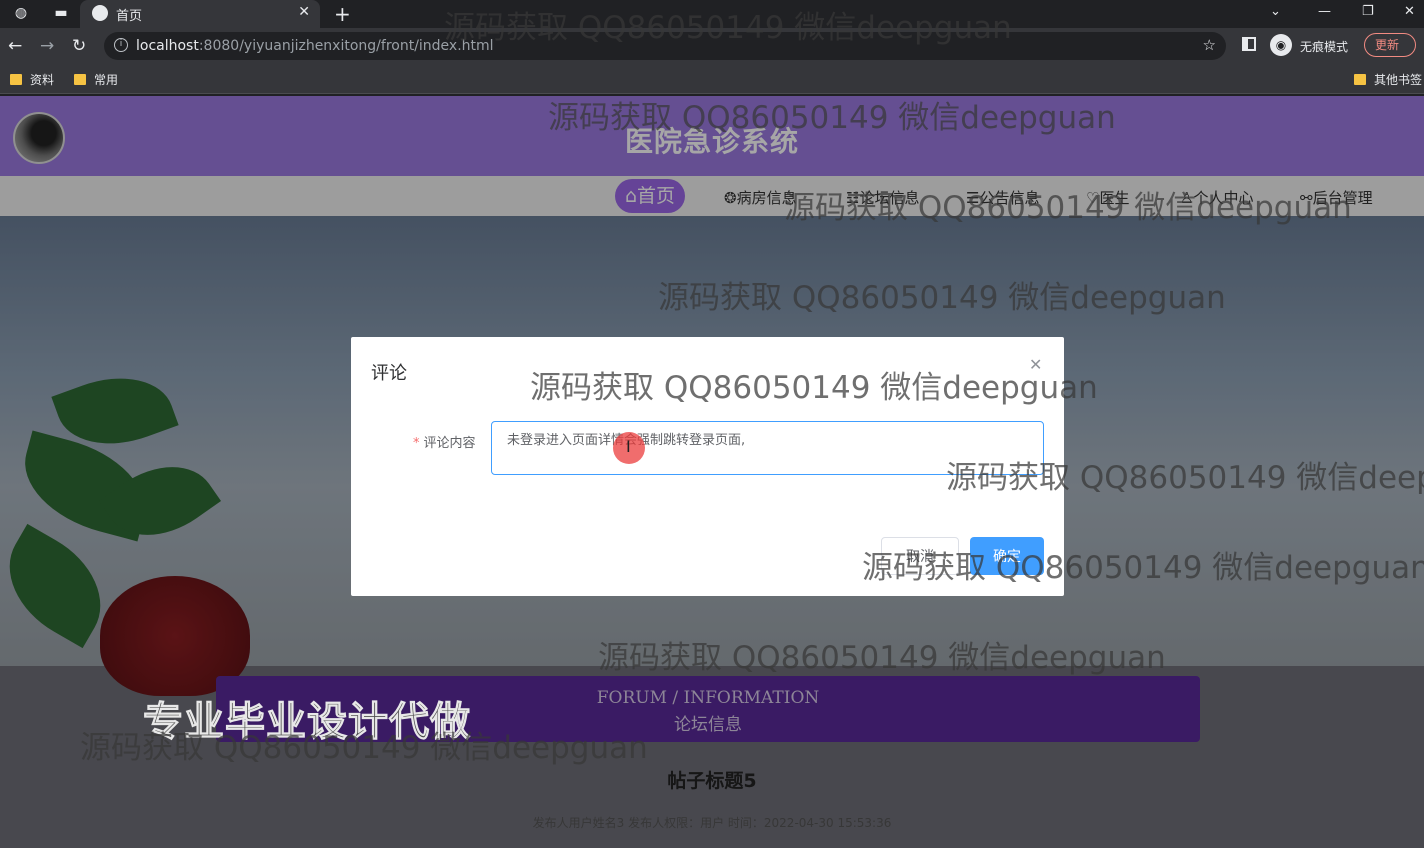 This screenshot has width=1424, height=848. What do you see at coordinates (1409, 11) in the screenshot?
I see `close-window-icon: ✕` at bounding box center [1409, 11].